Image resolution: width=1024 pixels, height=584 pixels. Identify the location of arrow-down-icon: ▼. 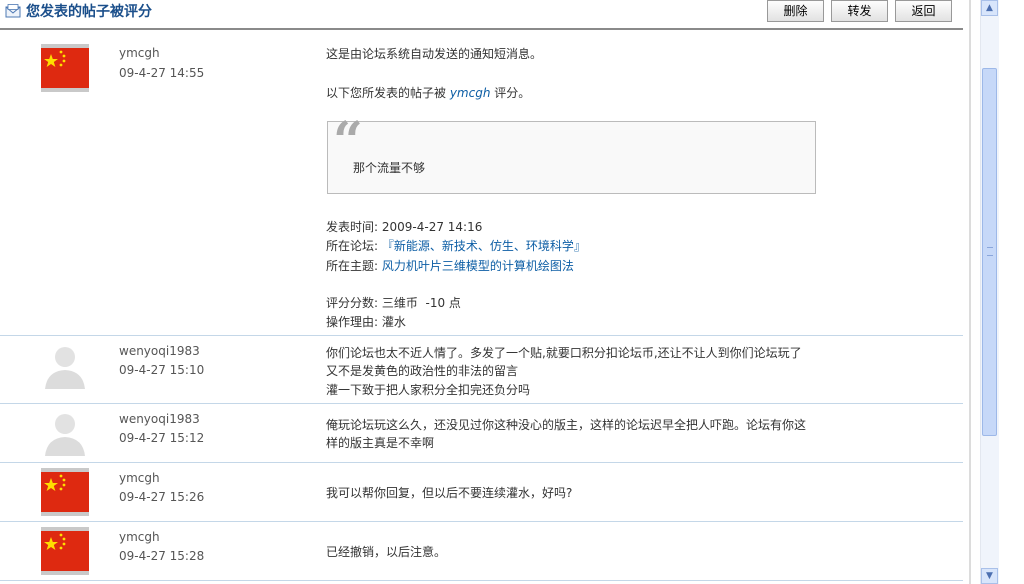
(989, 576).